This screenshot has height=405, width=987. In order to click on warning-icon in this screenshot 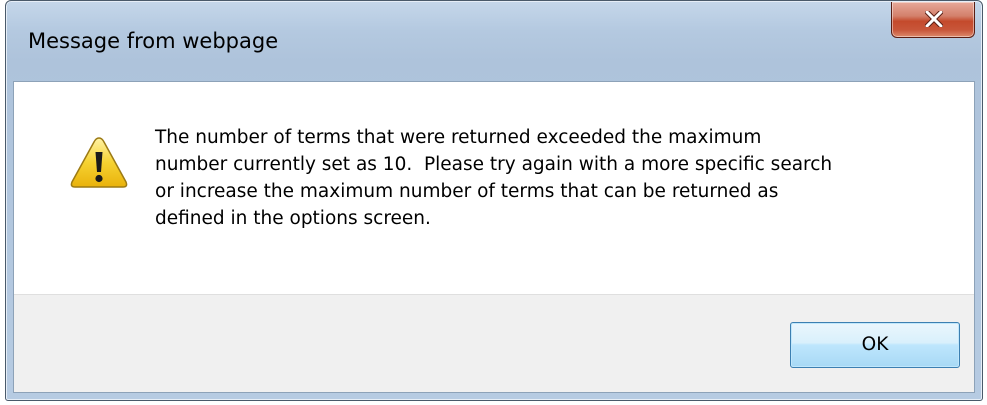, I will do `click(99, 162)`.